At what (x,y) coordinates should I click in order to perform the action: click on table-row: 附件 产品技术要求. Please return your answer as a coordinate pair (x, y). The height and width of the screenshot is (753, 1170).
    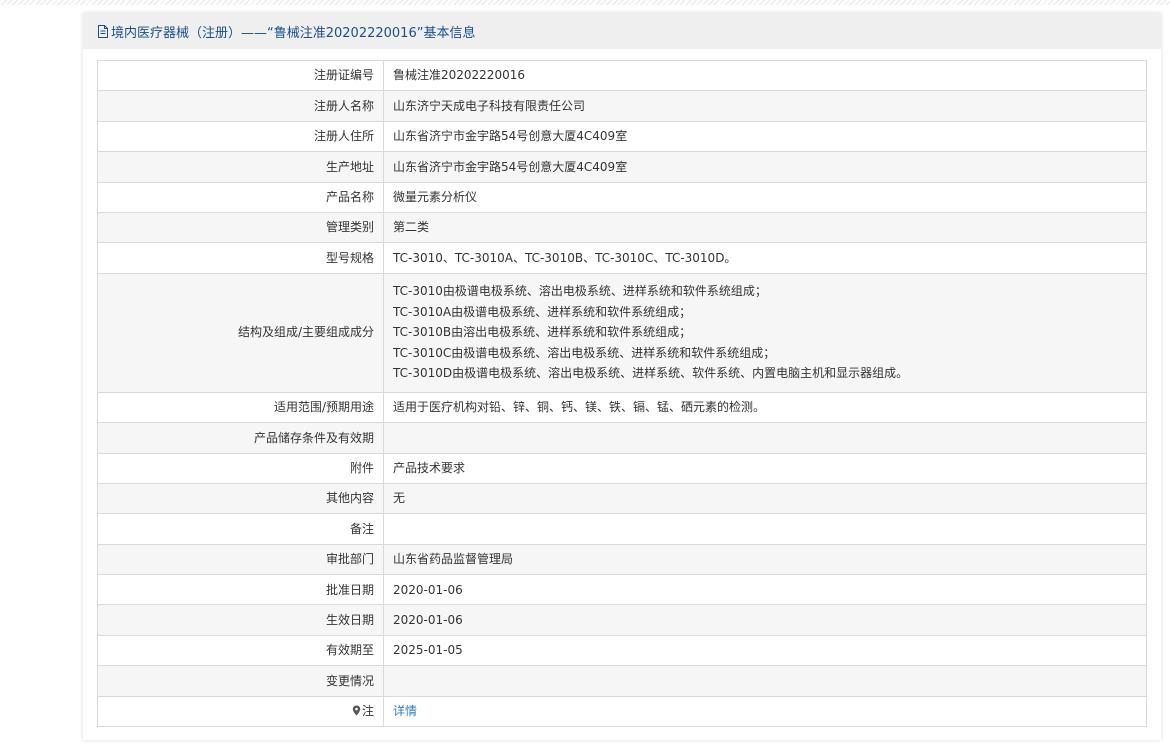
    Looking at the image, I should click on (622, 468).